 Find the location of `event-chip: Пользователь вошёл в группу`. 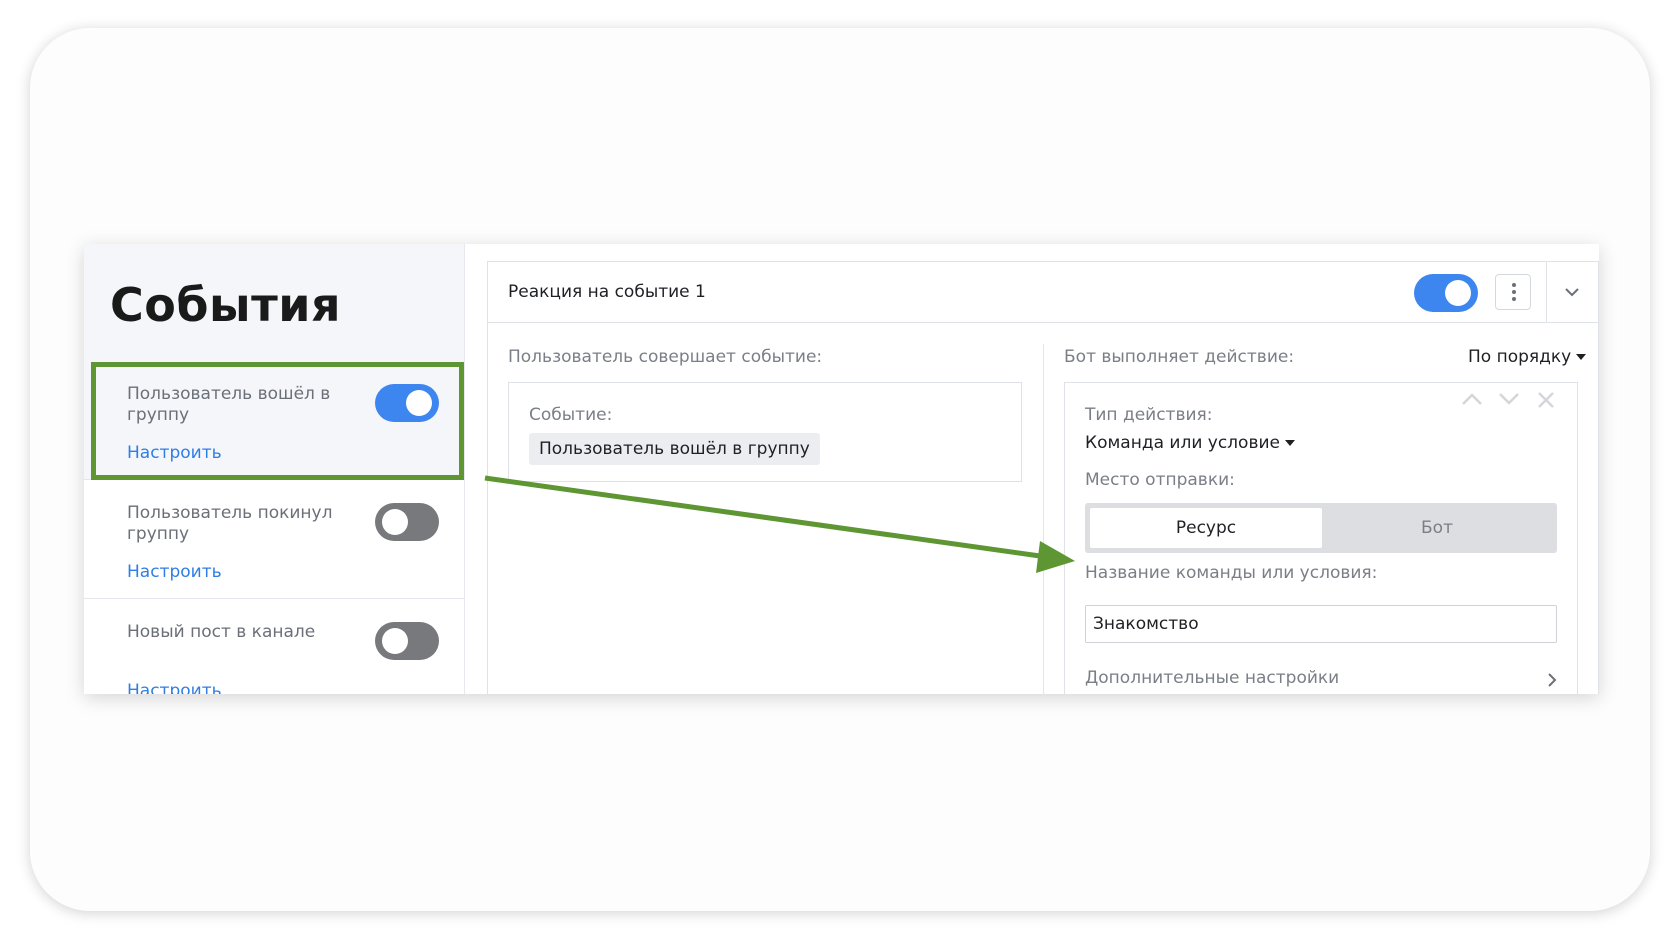

event-chip: Пользователь вошёл в группу is located at coordinates (674, 449).